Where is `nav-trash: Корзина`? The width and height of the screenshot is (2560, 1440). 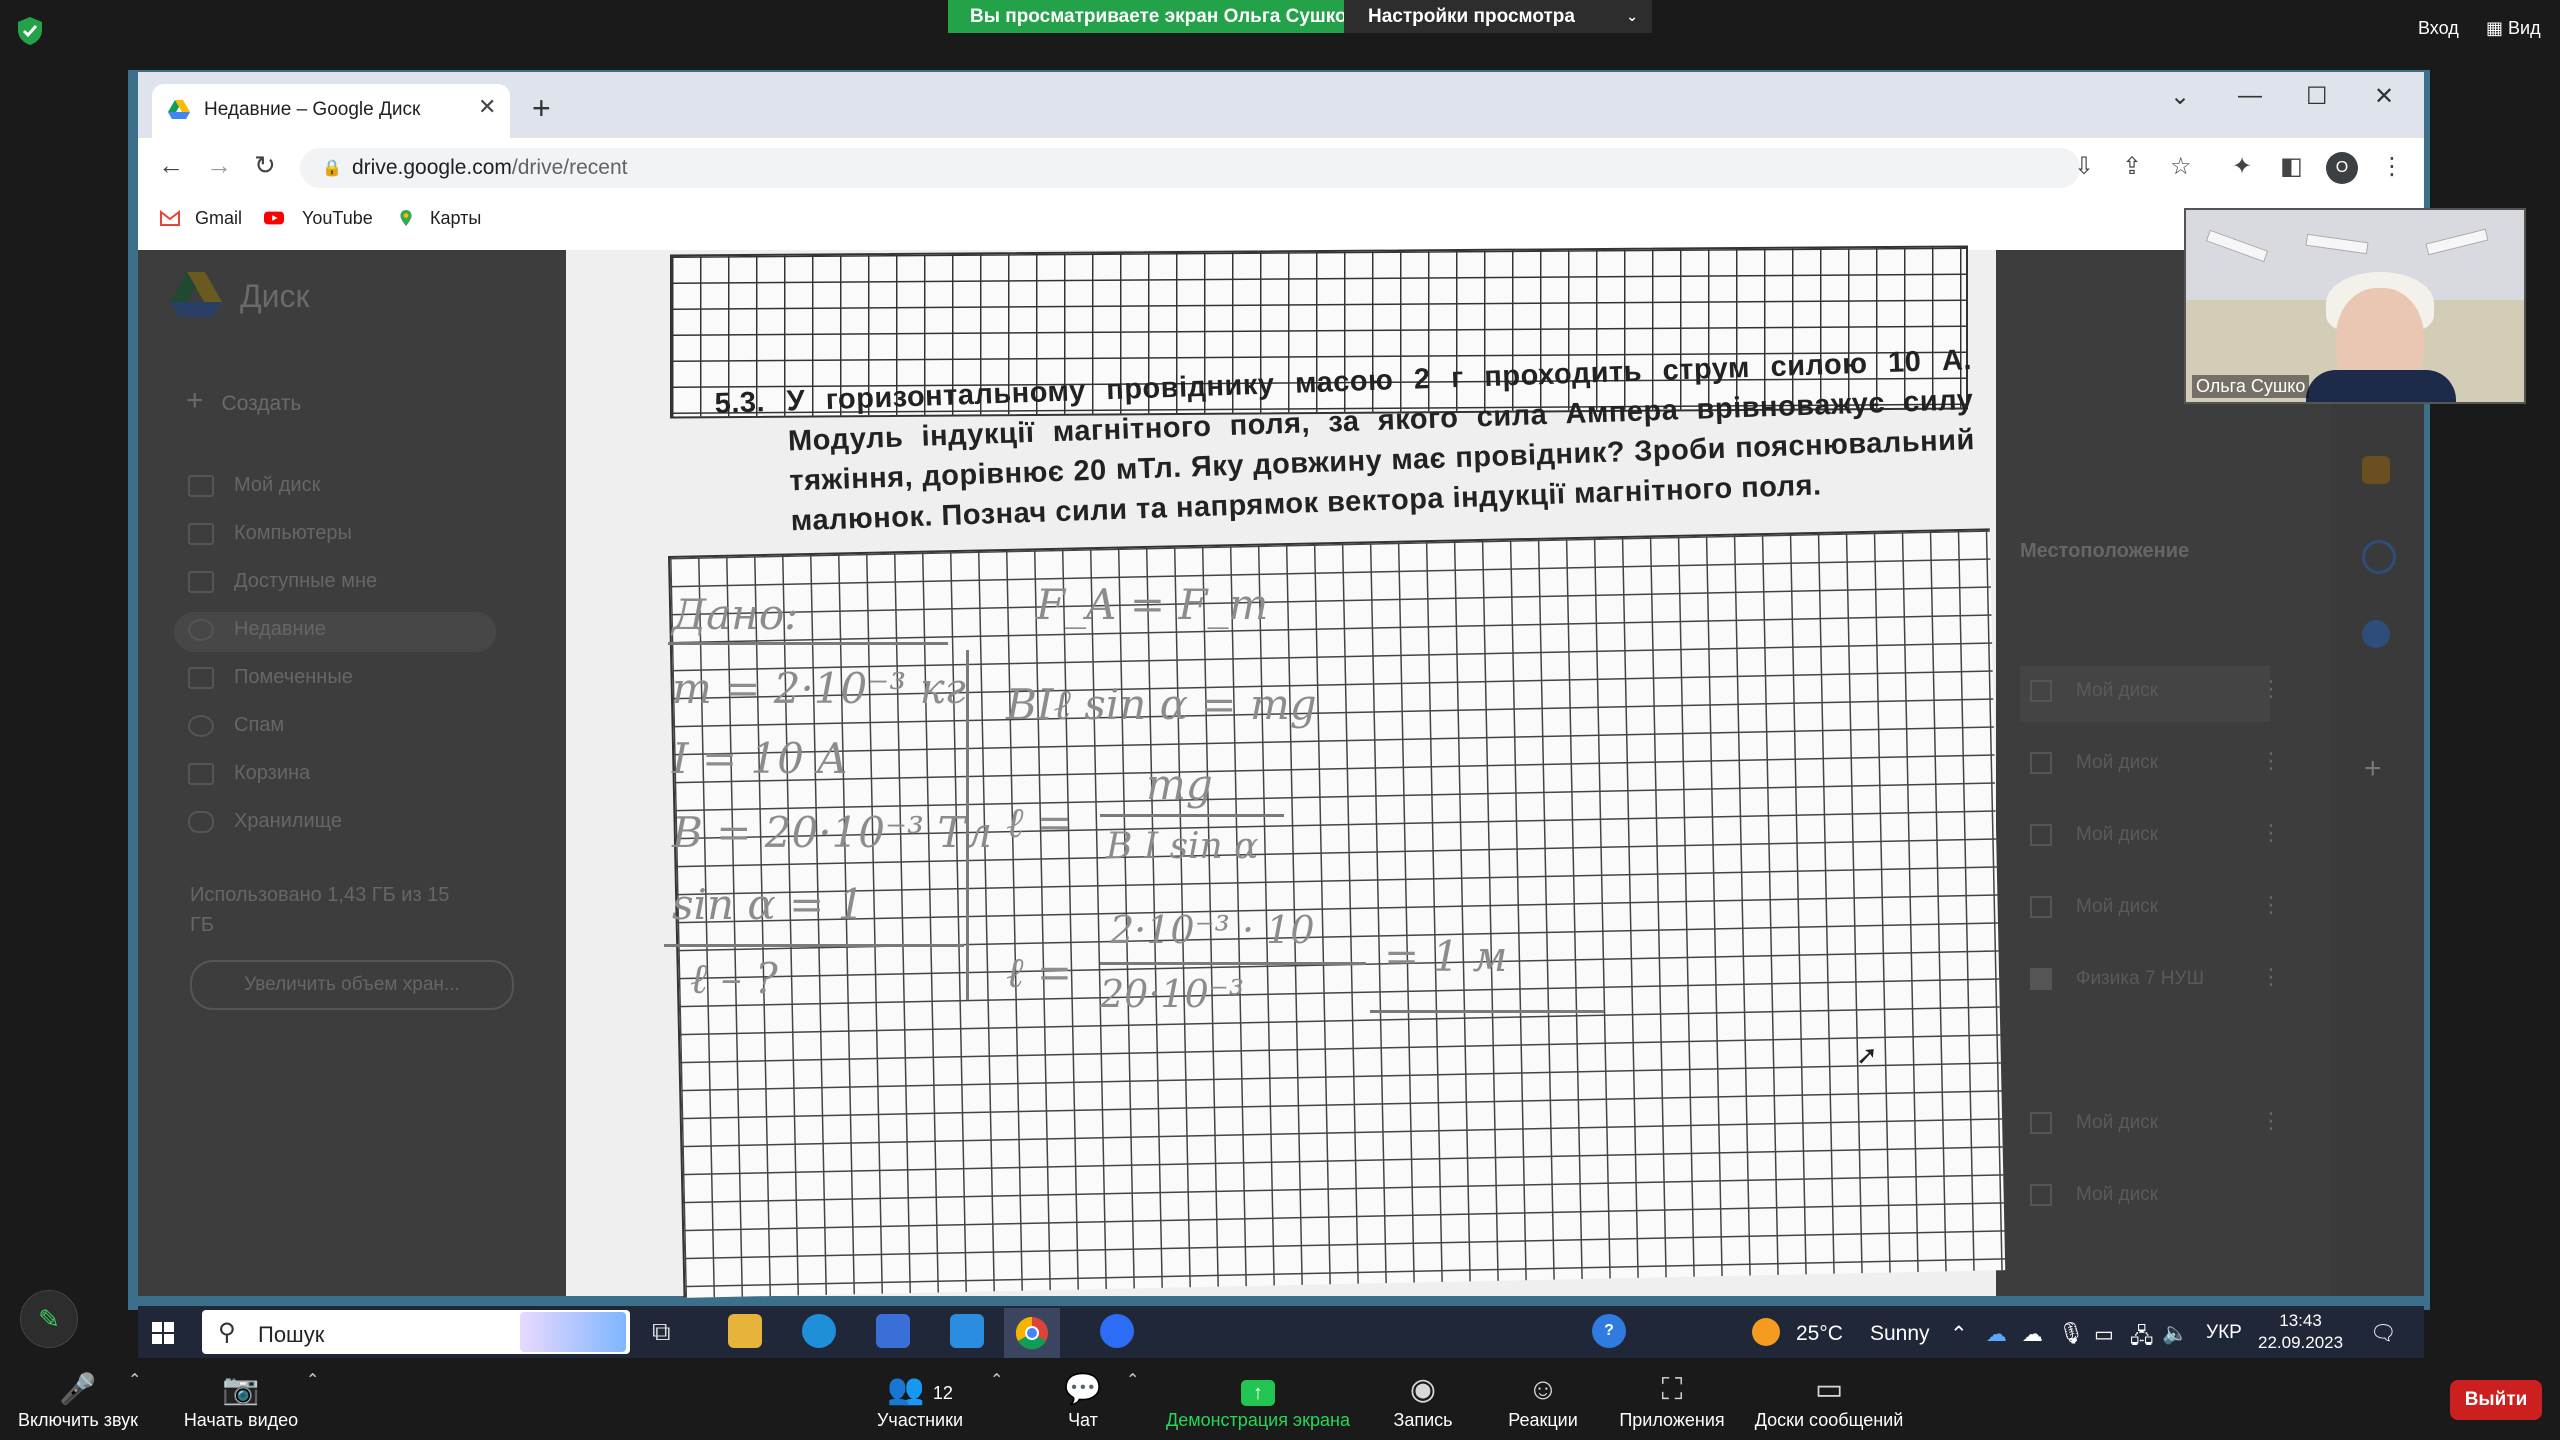 nav-trash: Корзина is located at coordinates (249, 773).